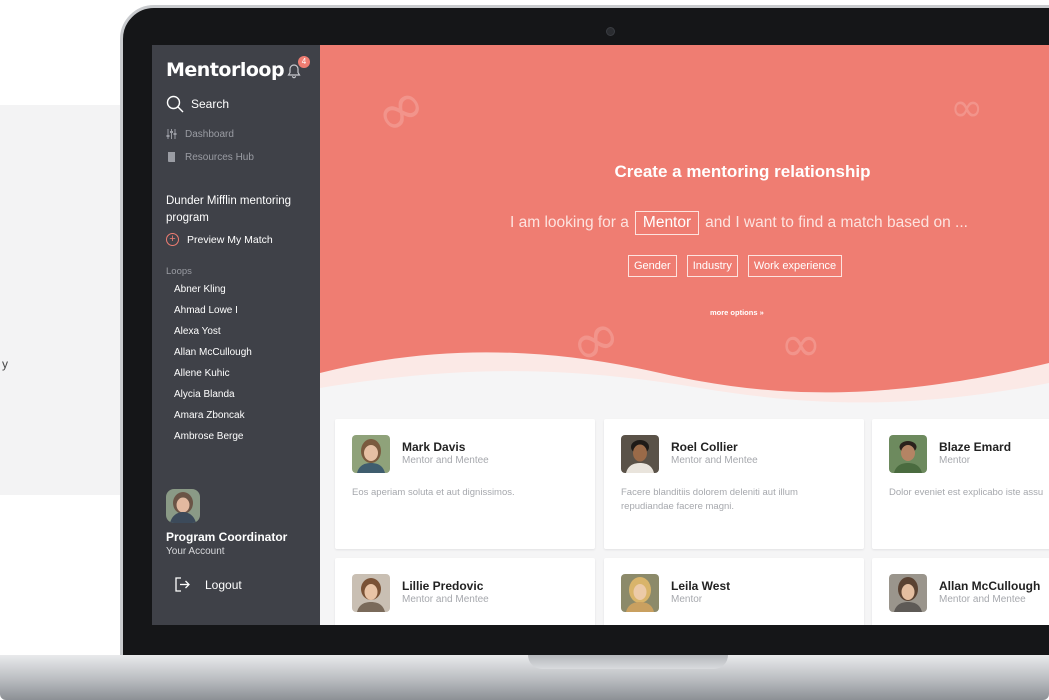  I want to click on camera-icon, so click(610, 31).